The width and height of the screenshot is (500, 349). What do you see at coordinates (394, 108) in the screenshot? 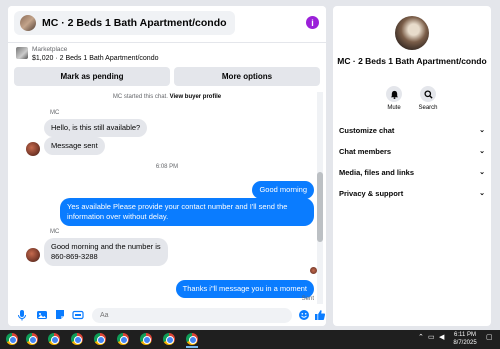
I see `mute-label: Mute` at bounding box center [394, 108].